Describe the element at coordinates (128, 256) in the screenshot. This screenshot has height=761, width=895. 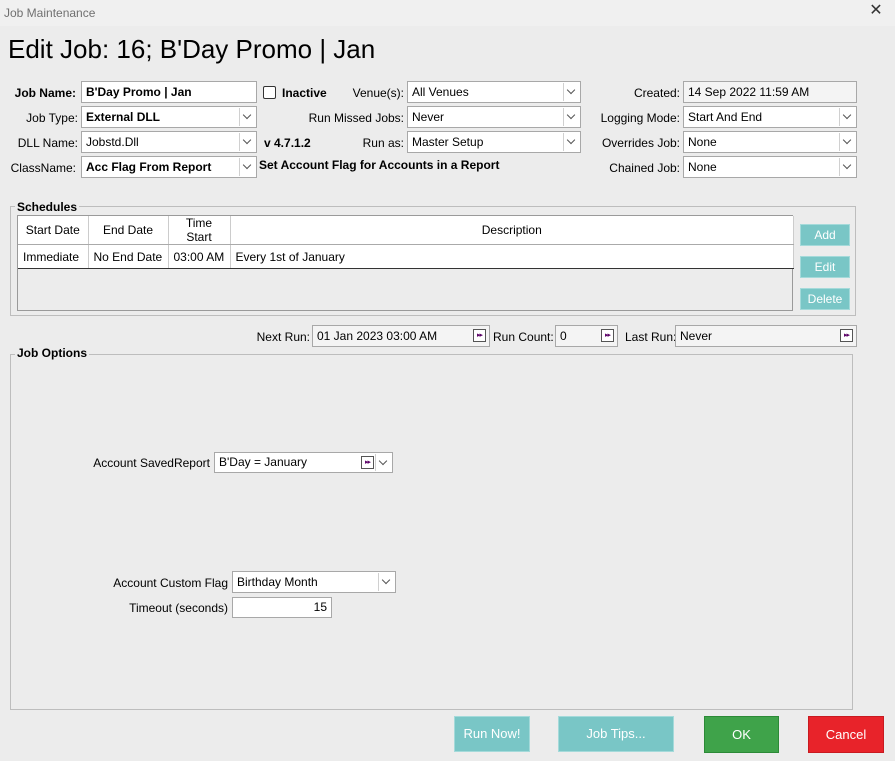
I see `cell-end-date: No End Date` at that location.